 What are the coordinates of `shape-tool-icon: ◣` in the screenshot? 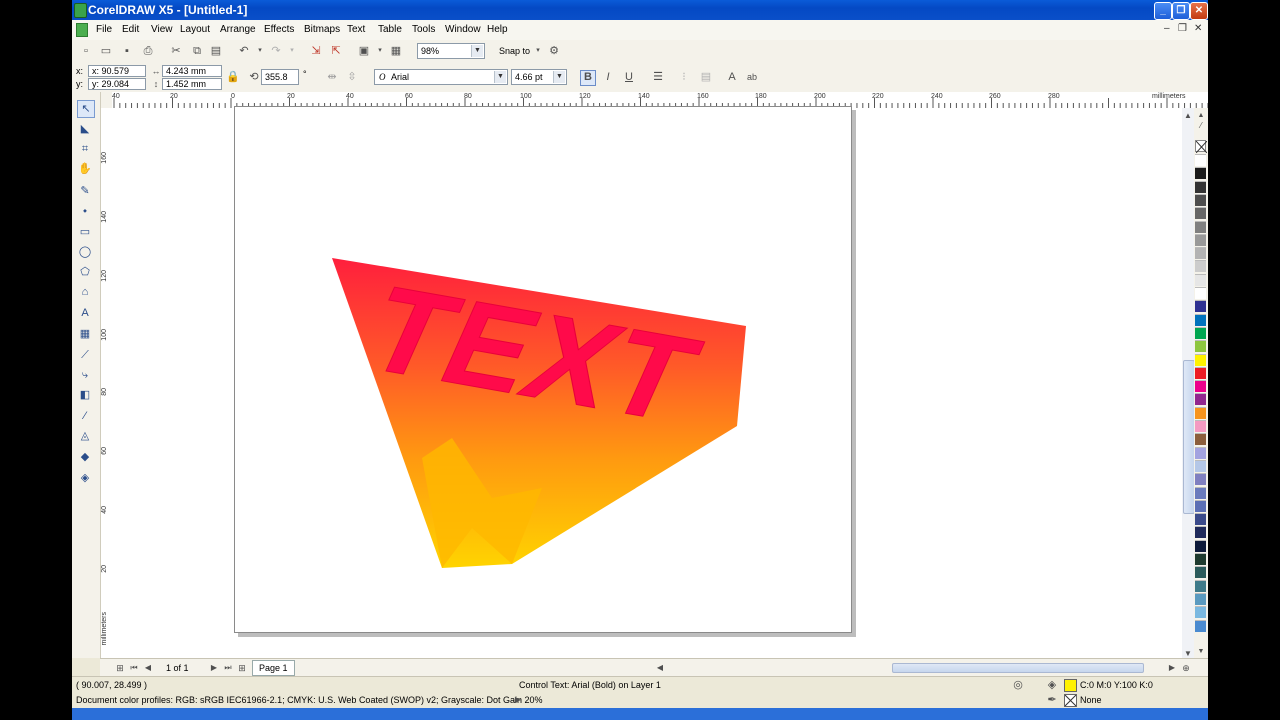 It's located at (85, 129).